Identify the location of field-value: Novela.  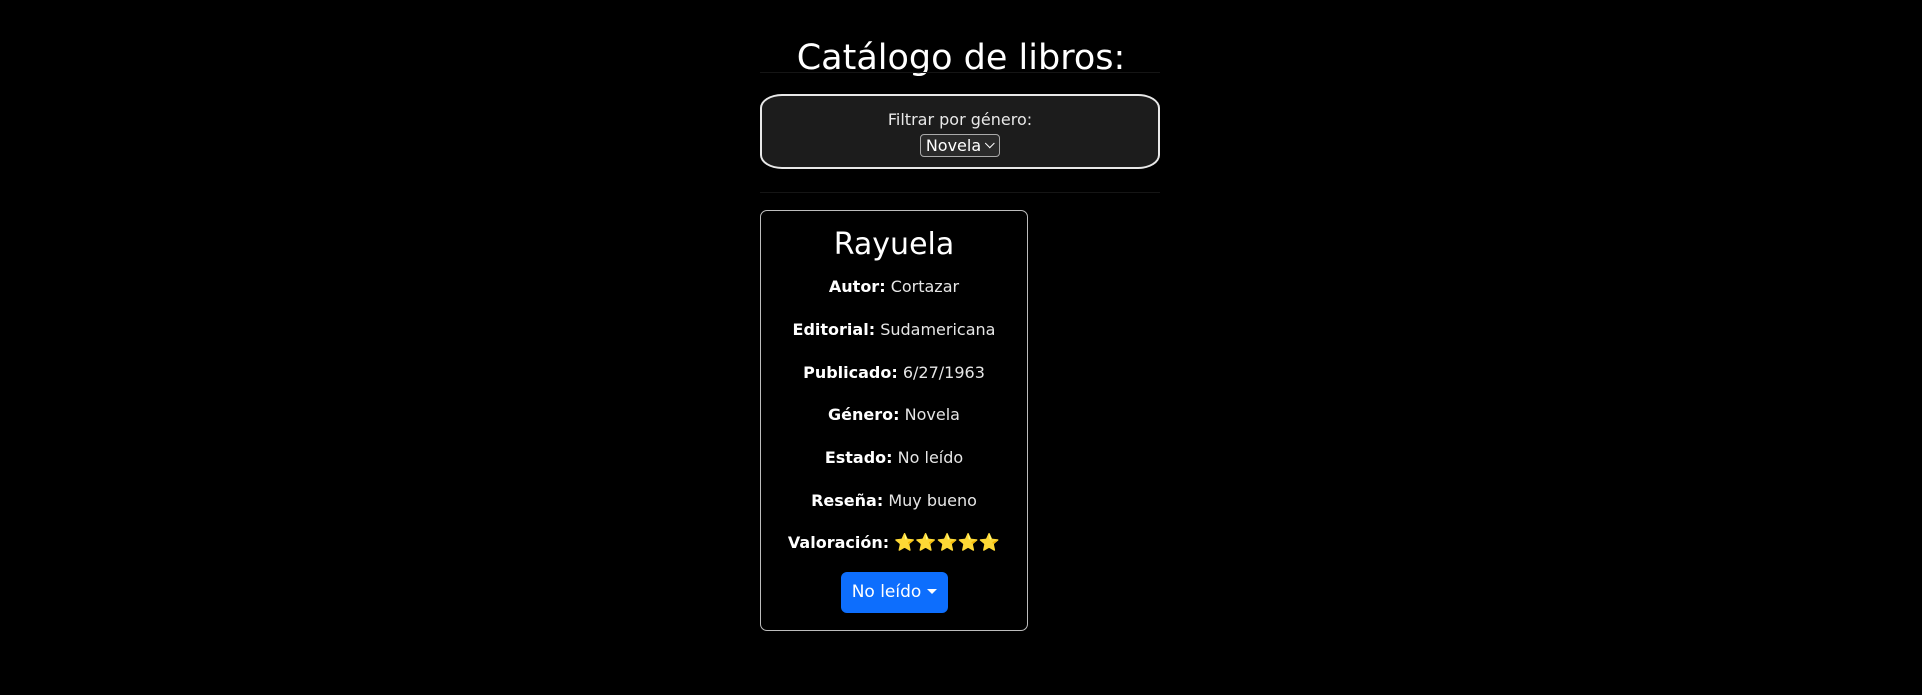
(932, 414).